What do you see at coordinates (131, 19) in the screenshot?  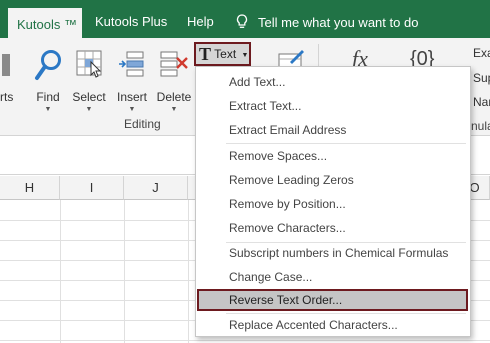 I see `tab-kutools-plus: Kutools Plus` at bounding box center [131, 19].